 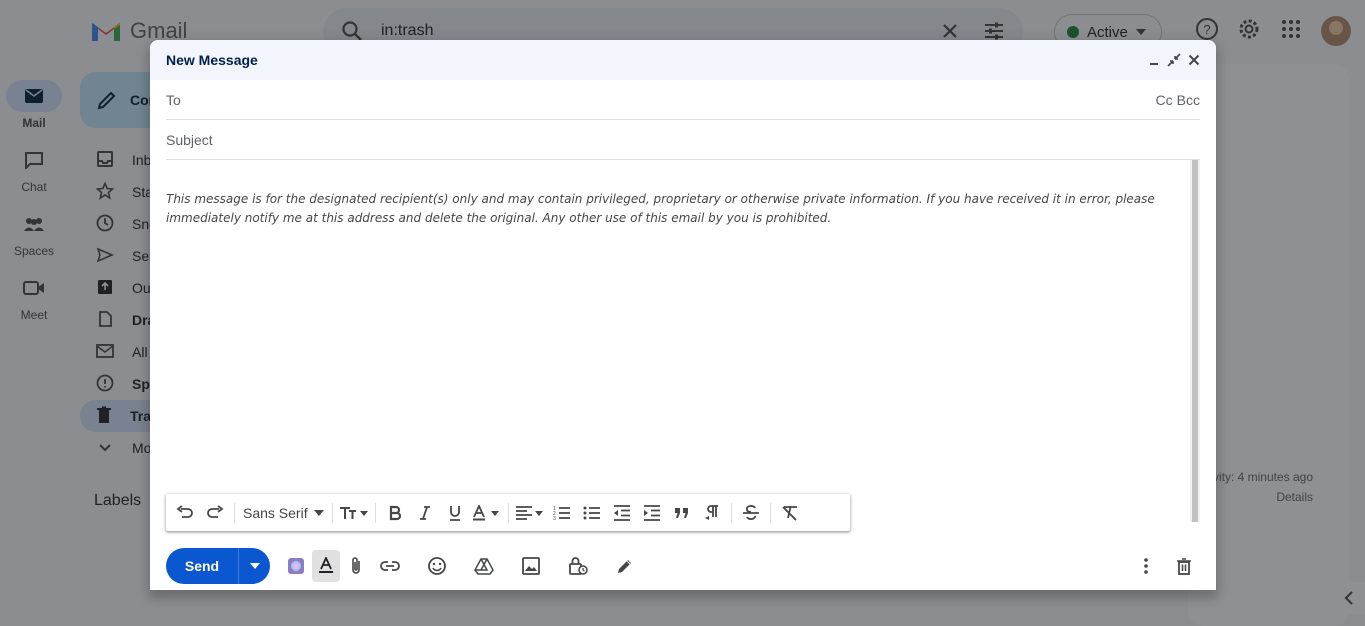 What do you see at coordinates (1146, 566) in the screenshot?
I see `more-options-icon` at bounding box center [1146, 566].